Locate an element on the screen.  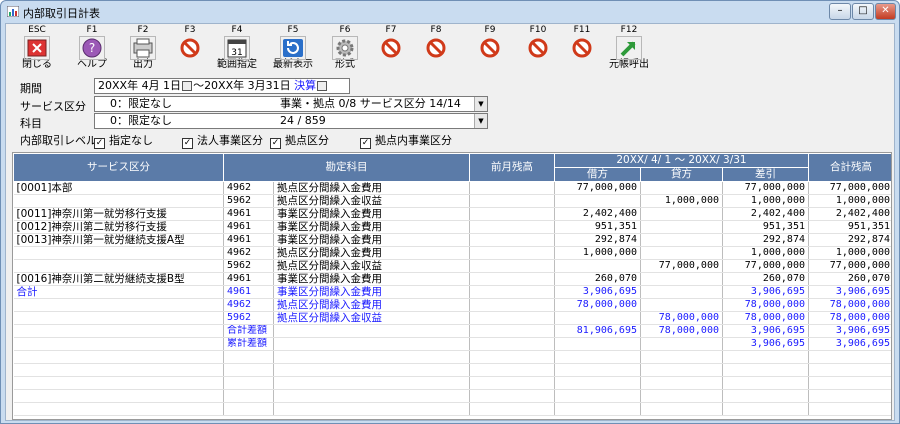
toolbar-button-f3: F3 is located at coordinates (190, 48).